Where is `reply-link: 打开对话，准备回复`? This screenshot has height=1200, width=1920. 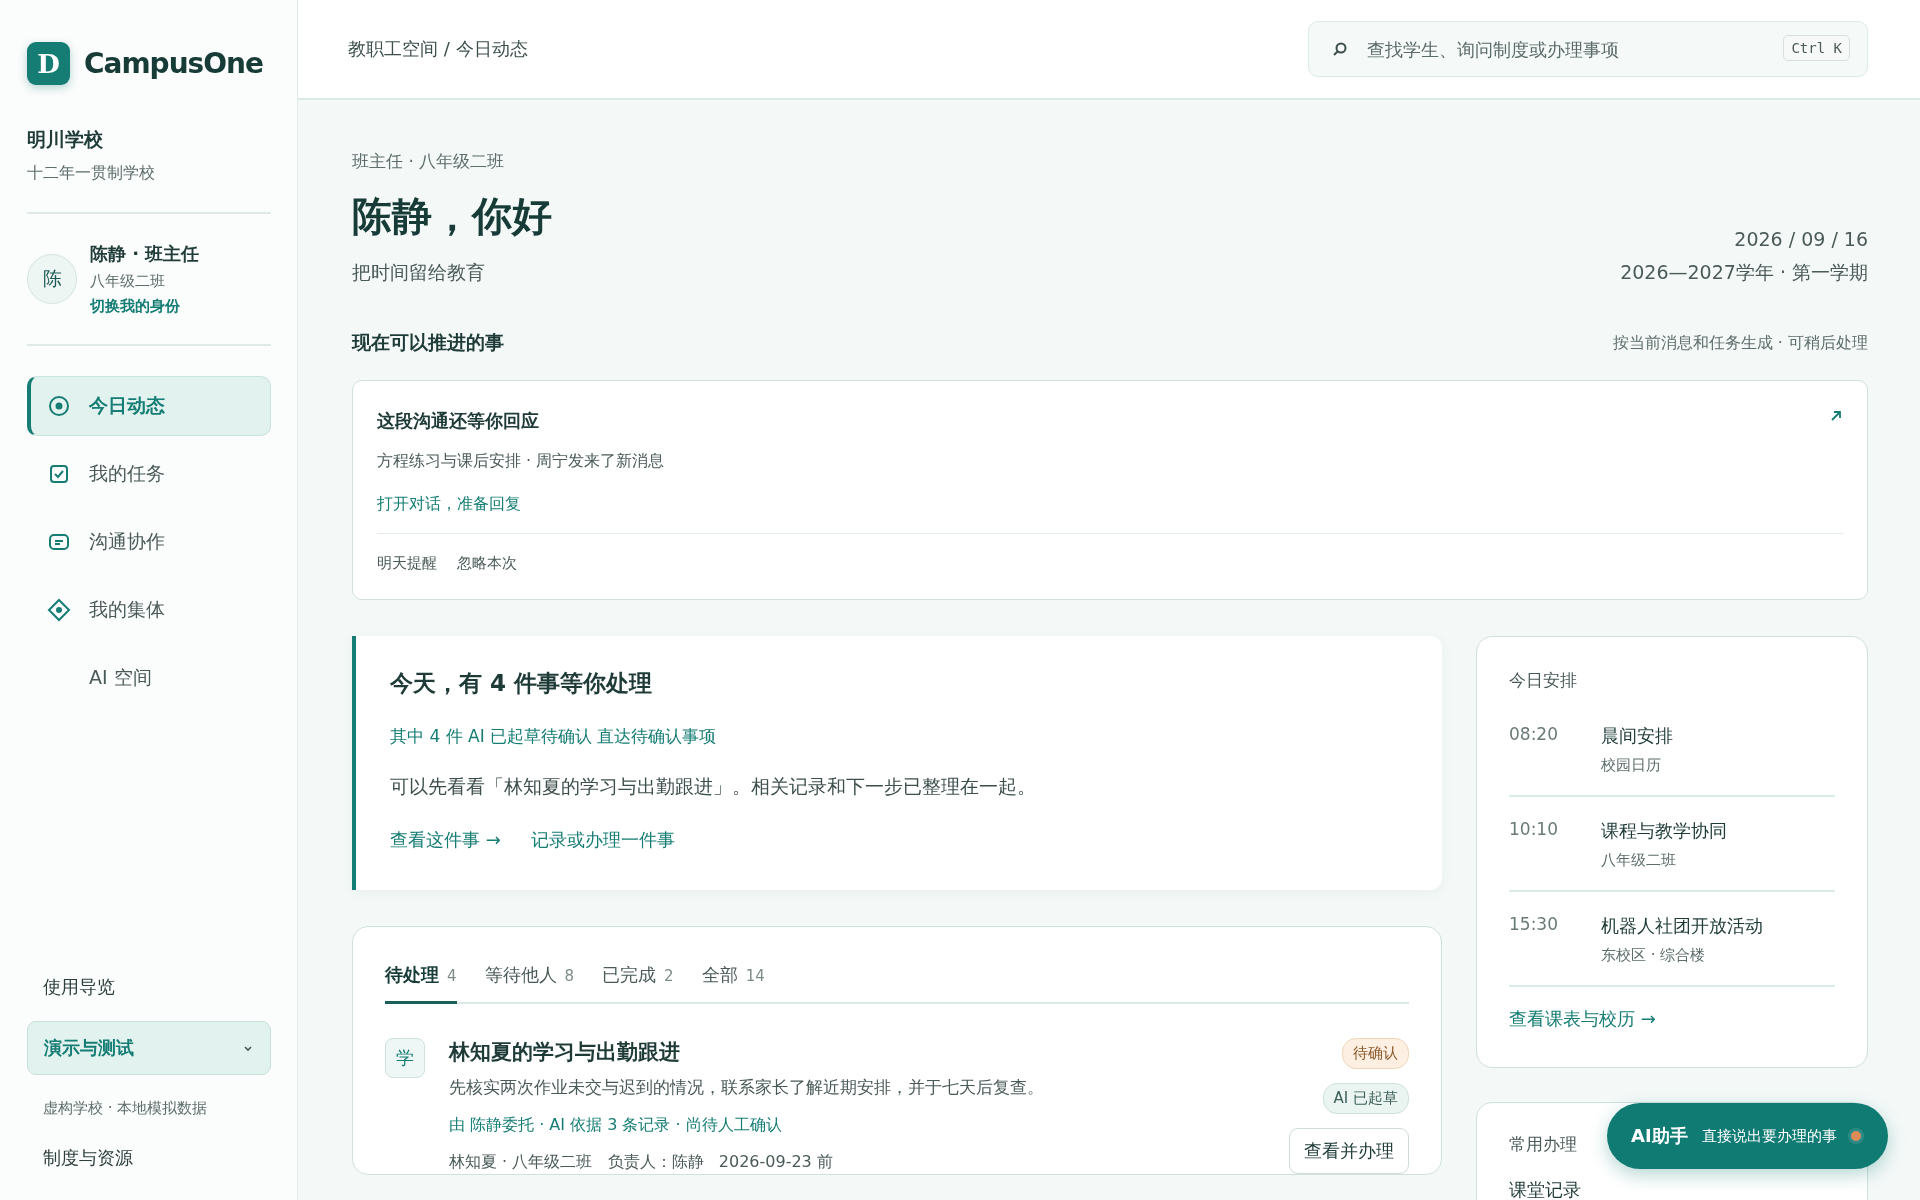 reply-link: 打开对话，准备回复 is located at coordinates (449, 503).